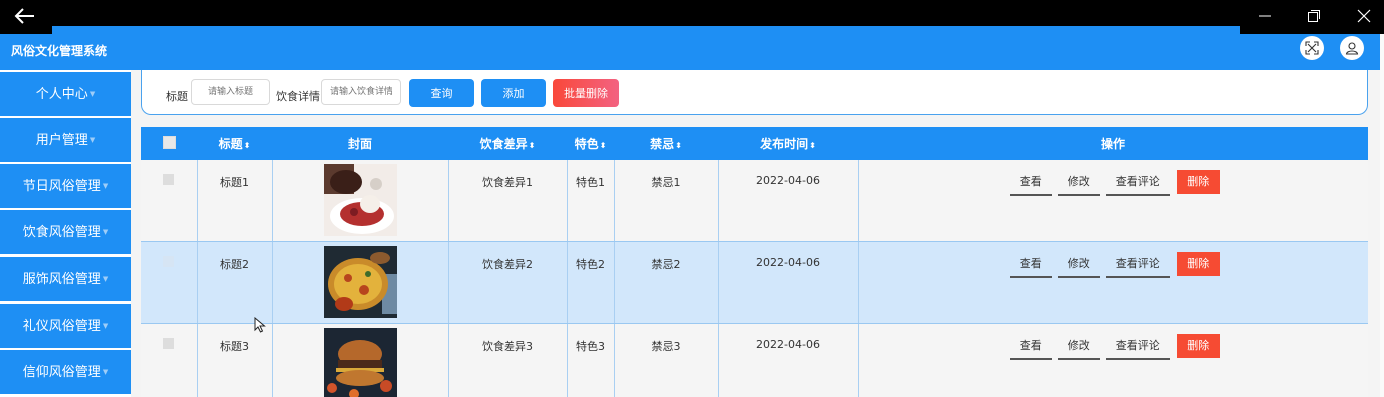  I want to click on title-cell: 标题1, so click(235, 201).